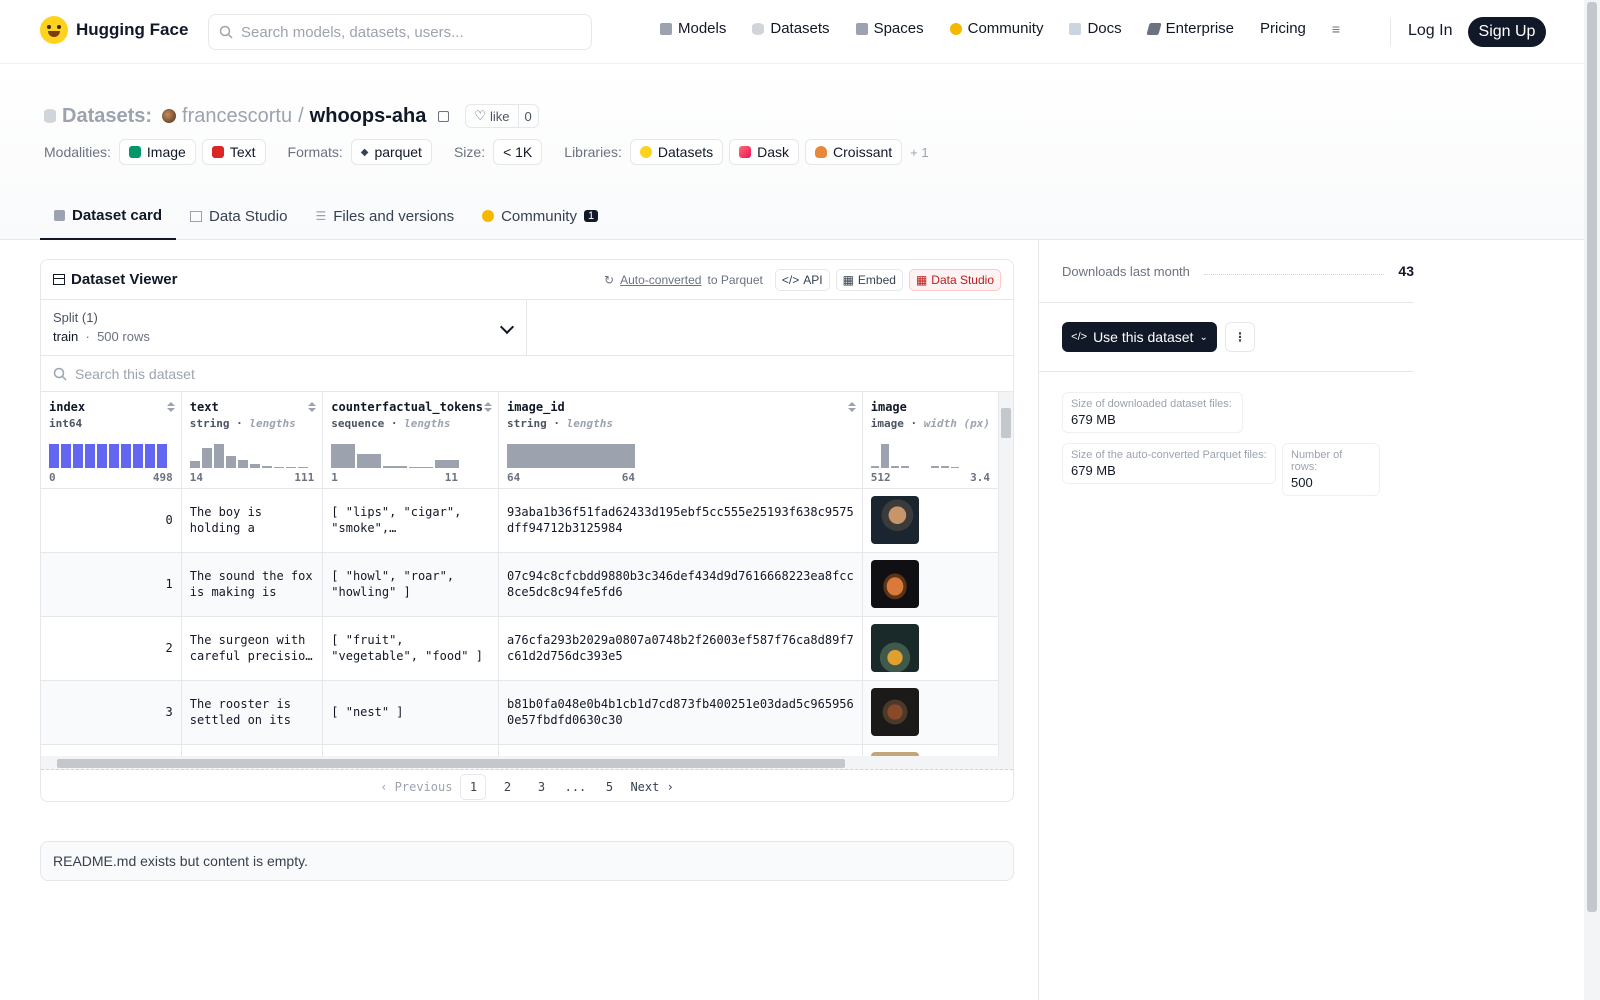 The image size is (1600, 1000). What do you see at coordinates (861, 28) in the screenshot?
I see `grid-icon` at bounding box center [861, 28].